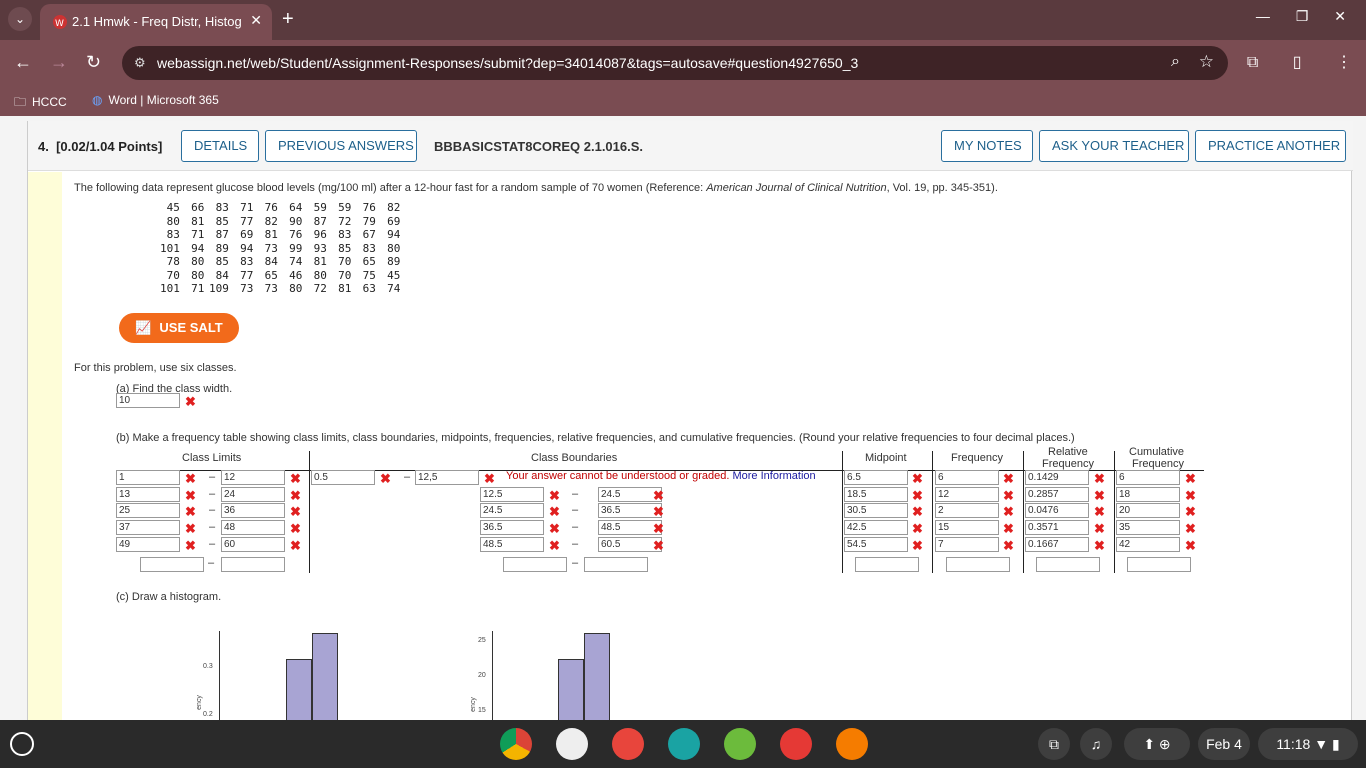 Image resolution: width=1366 pixels, height=768 pixels. What do you see at coordinates (179, 328) in the screenshot?
I see `use-salt-button: 📈 USE SALT` at bounding box center [179, 328].